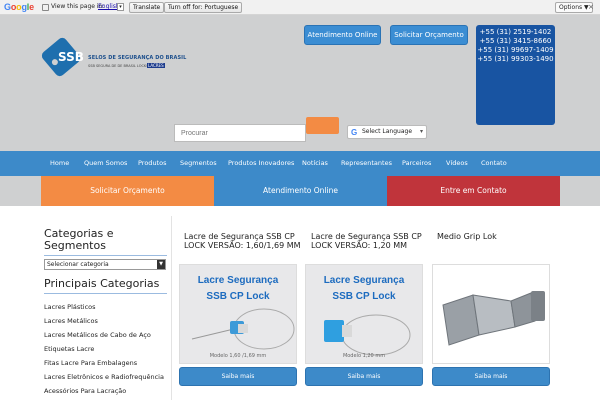 The height and width of the screenshot is (400, 600). What do you see at coordinates (493, 318) in the screenshot?
I see `grip-lock-illustration` at bounding box center [493, 318].